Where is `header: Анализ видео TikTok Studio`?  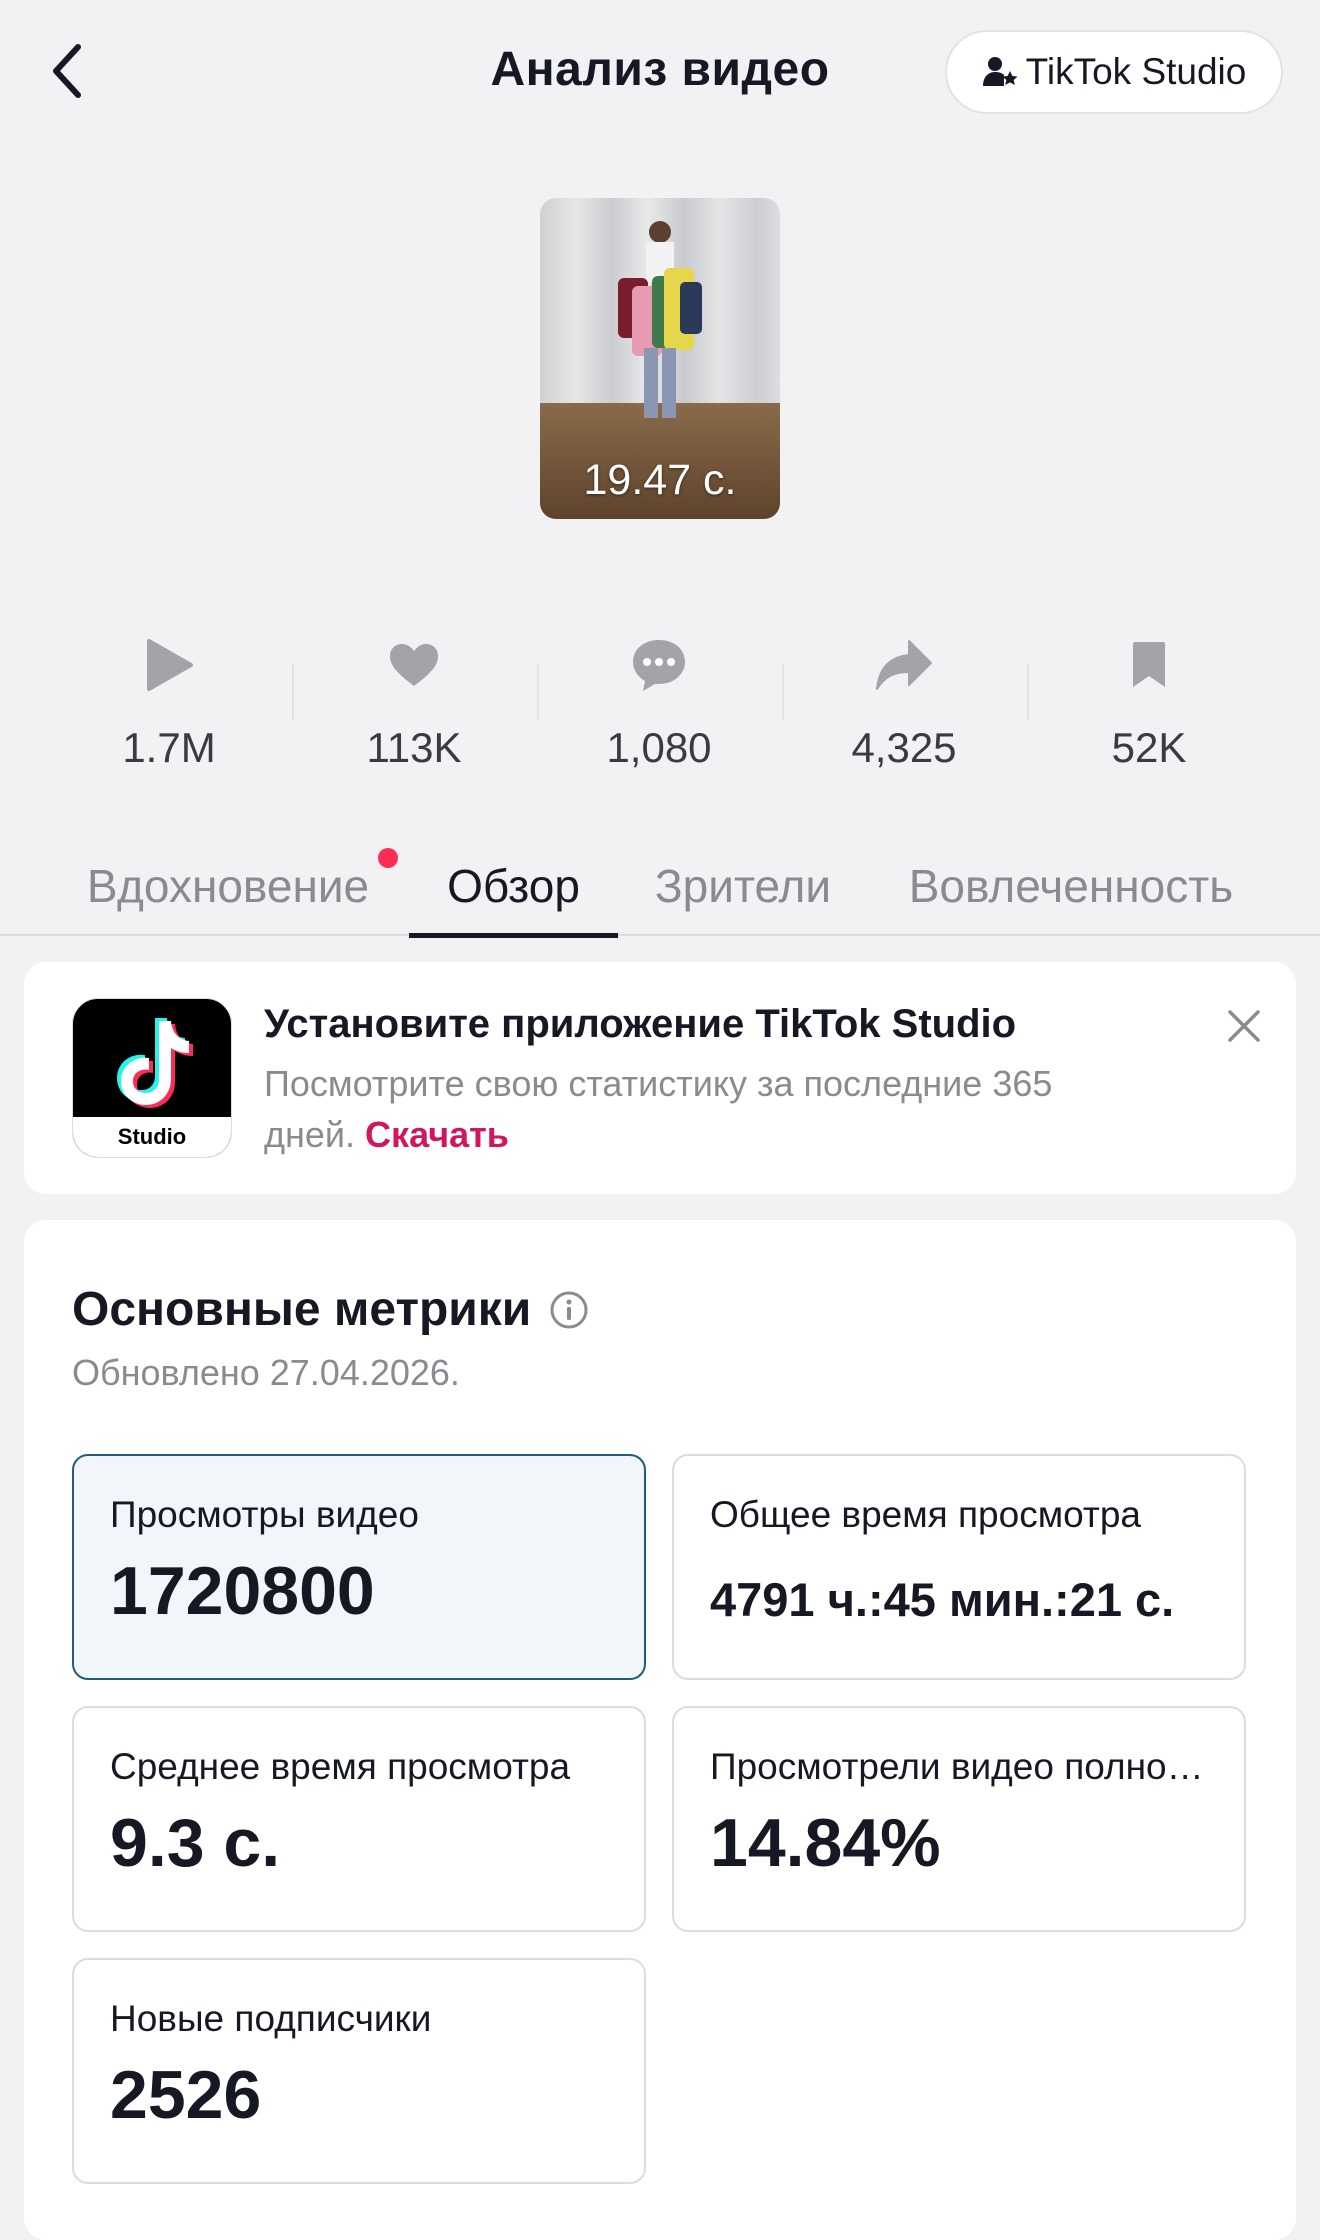 header: Анализ видео TikTok Studio is located at coordinates (660, 75).